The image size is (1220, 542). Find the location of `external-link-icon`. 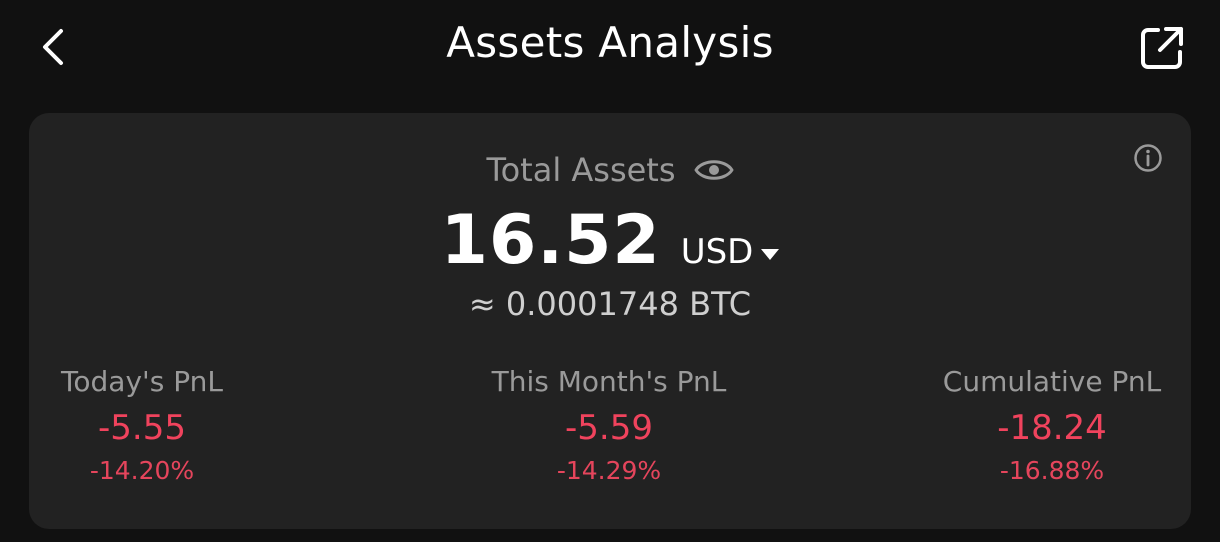

external-link-icon is located at coordinates (1162, 48).